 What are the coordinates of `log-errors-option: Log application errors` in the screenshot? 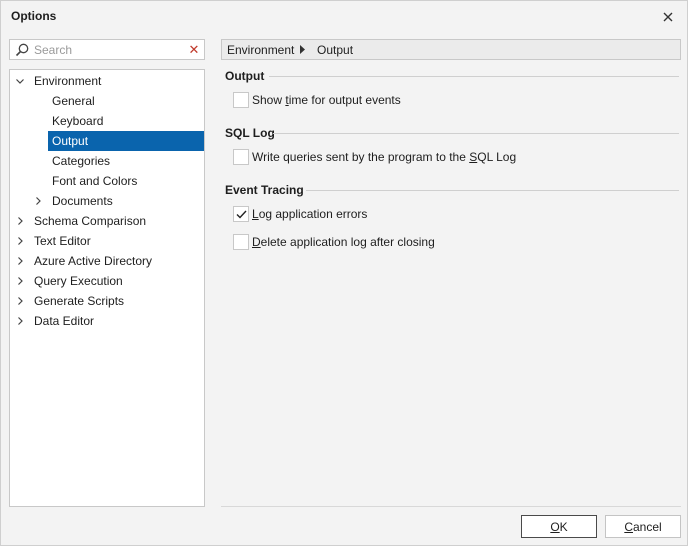 It's located at (300, 214).